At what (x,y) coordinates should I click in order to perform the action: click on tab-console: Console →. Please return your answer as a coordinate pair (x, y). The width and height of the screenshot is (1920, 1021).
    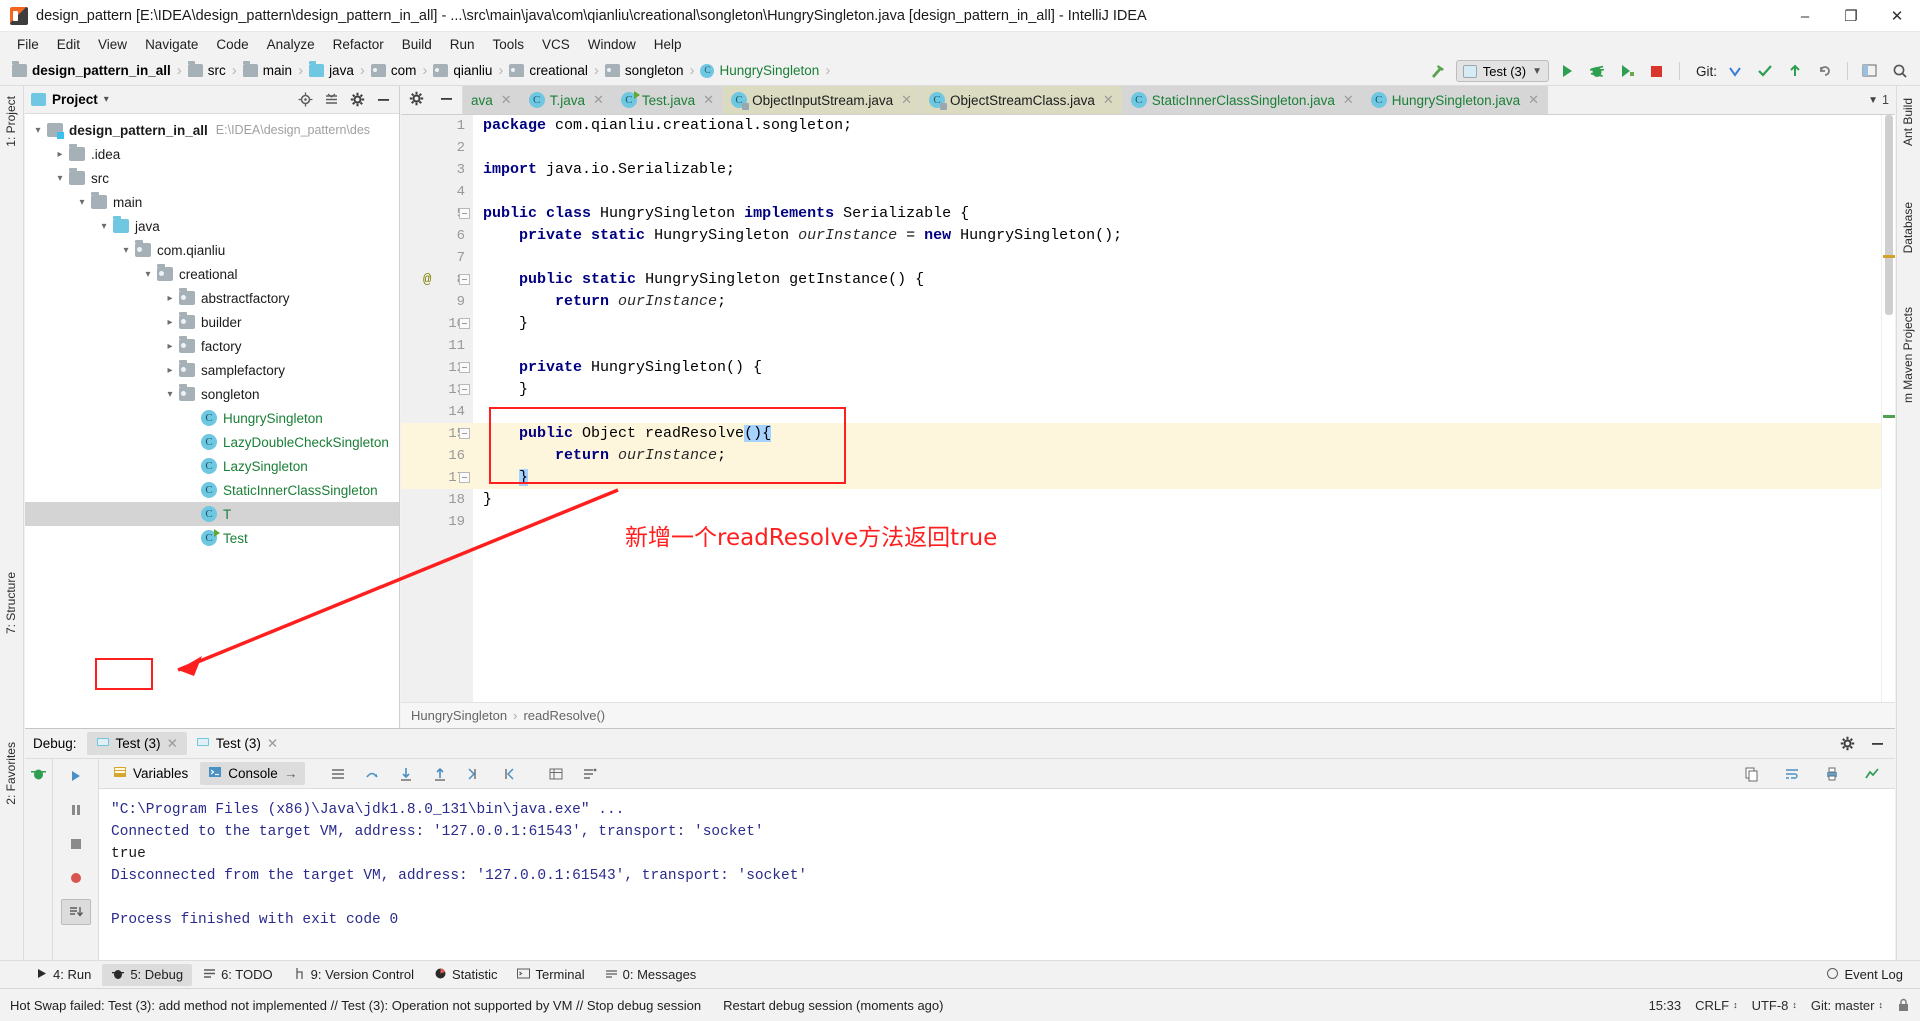
    Looking at the image, I should click on (253, 773).